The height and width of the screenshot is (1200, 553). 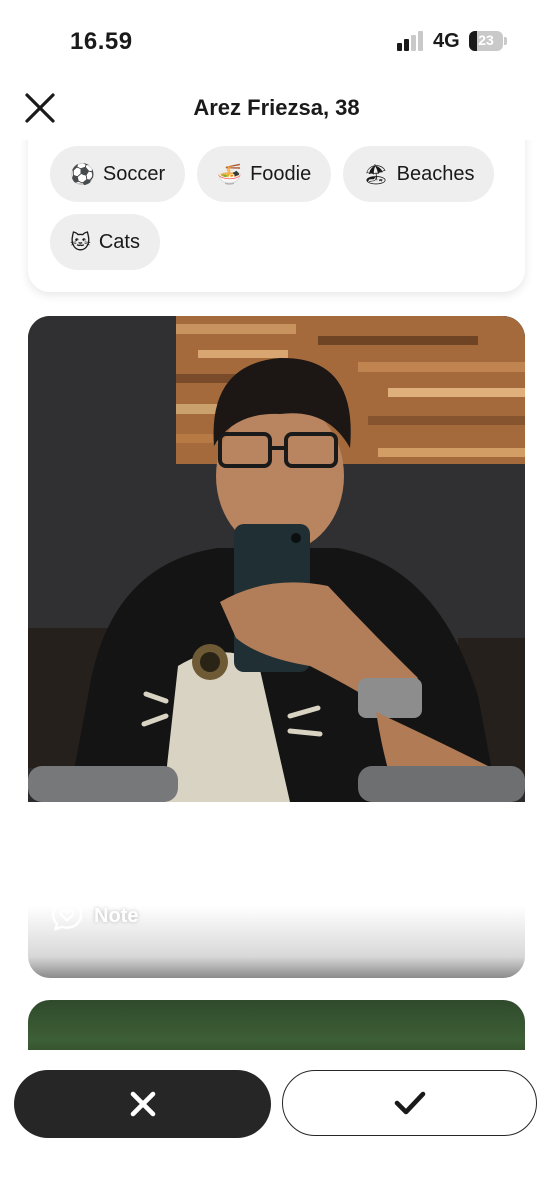 I want to click on note-button: Note, so click(x=94, y=916).